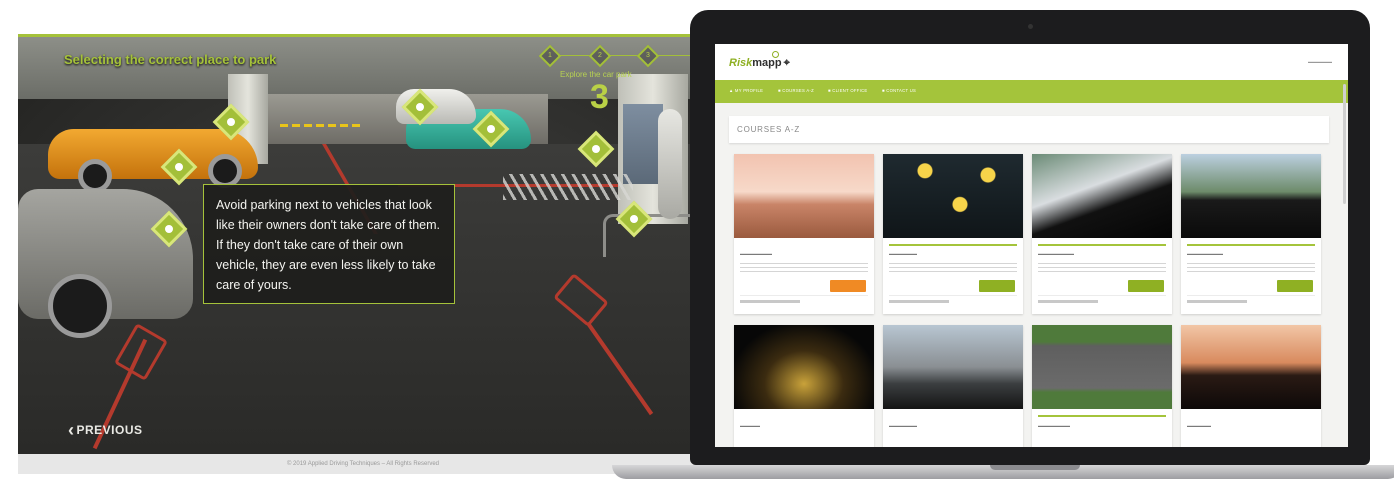 This screenshot has height=485, width=1394. What do you see at coordinates (648, 55) in the screenshot?
I see `step-label: 3` at bounding box center [648, 55].